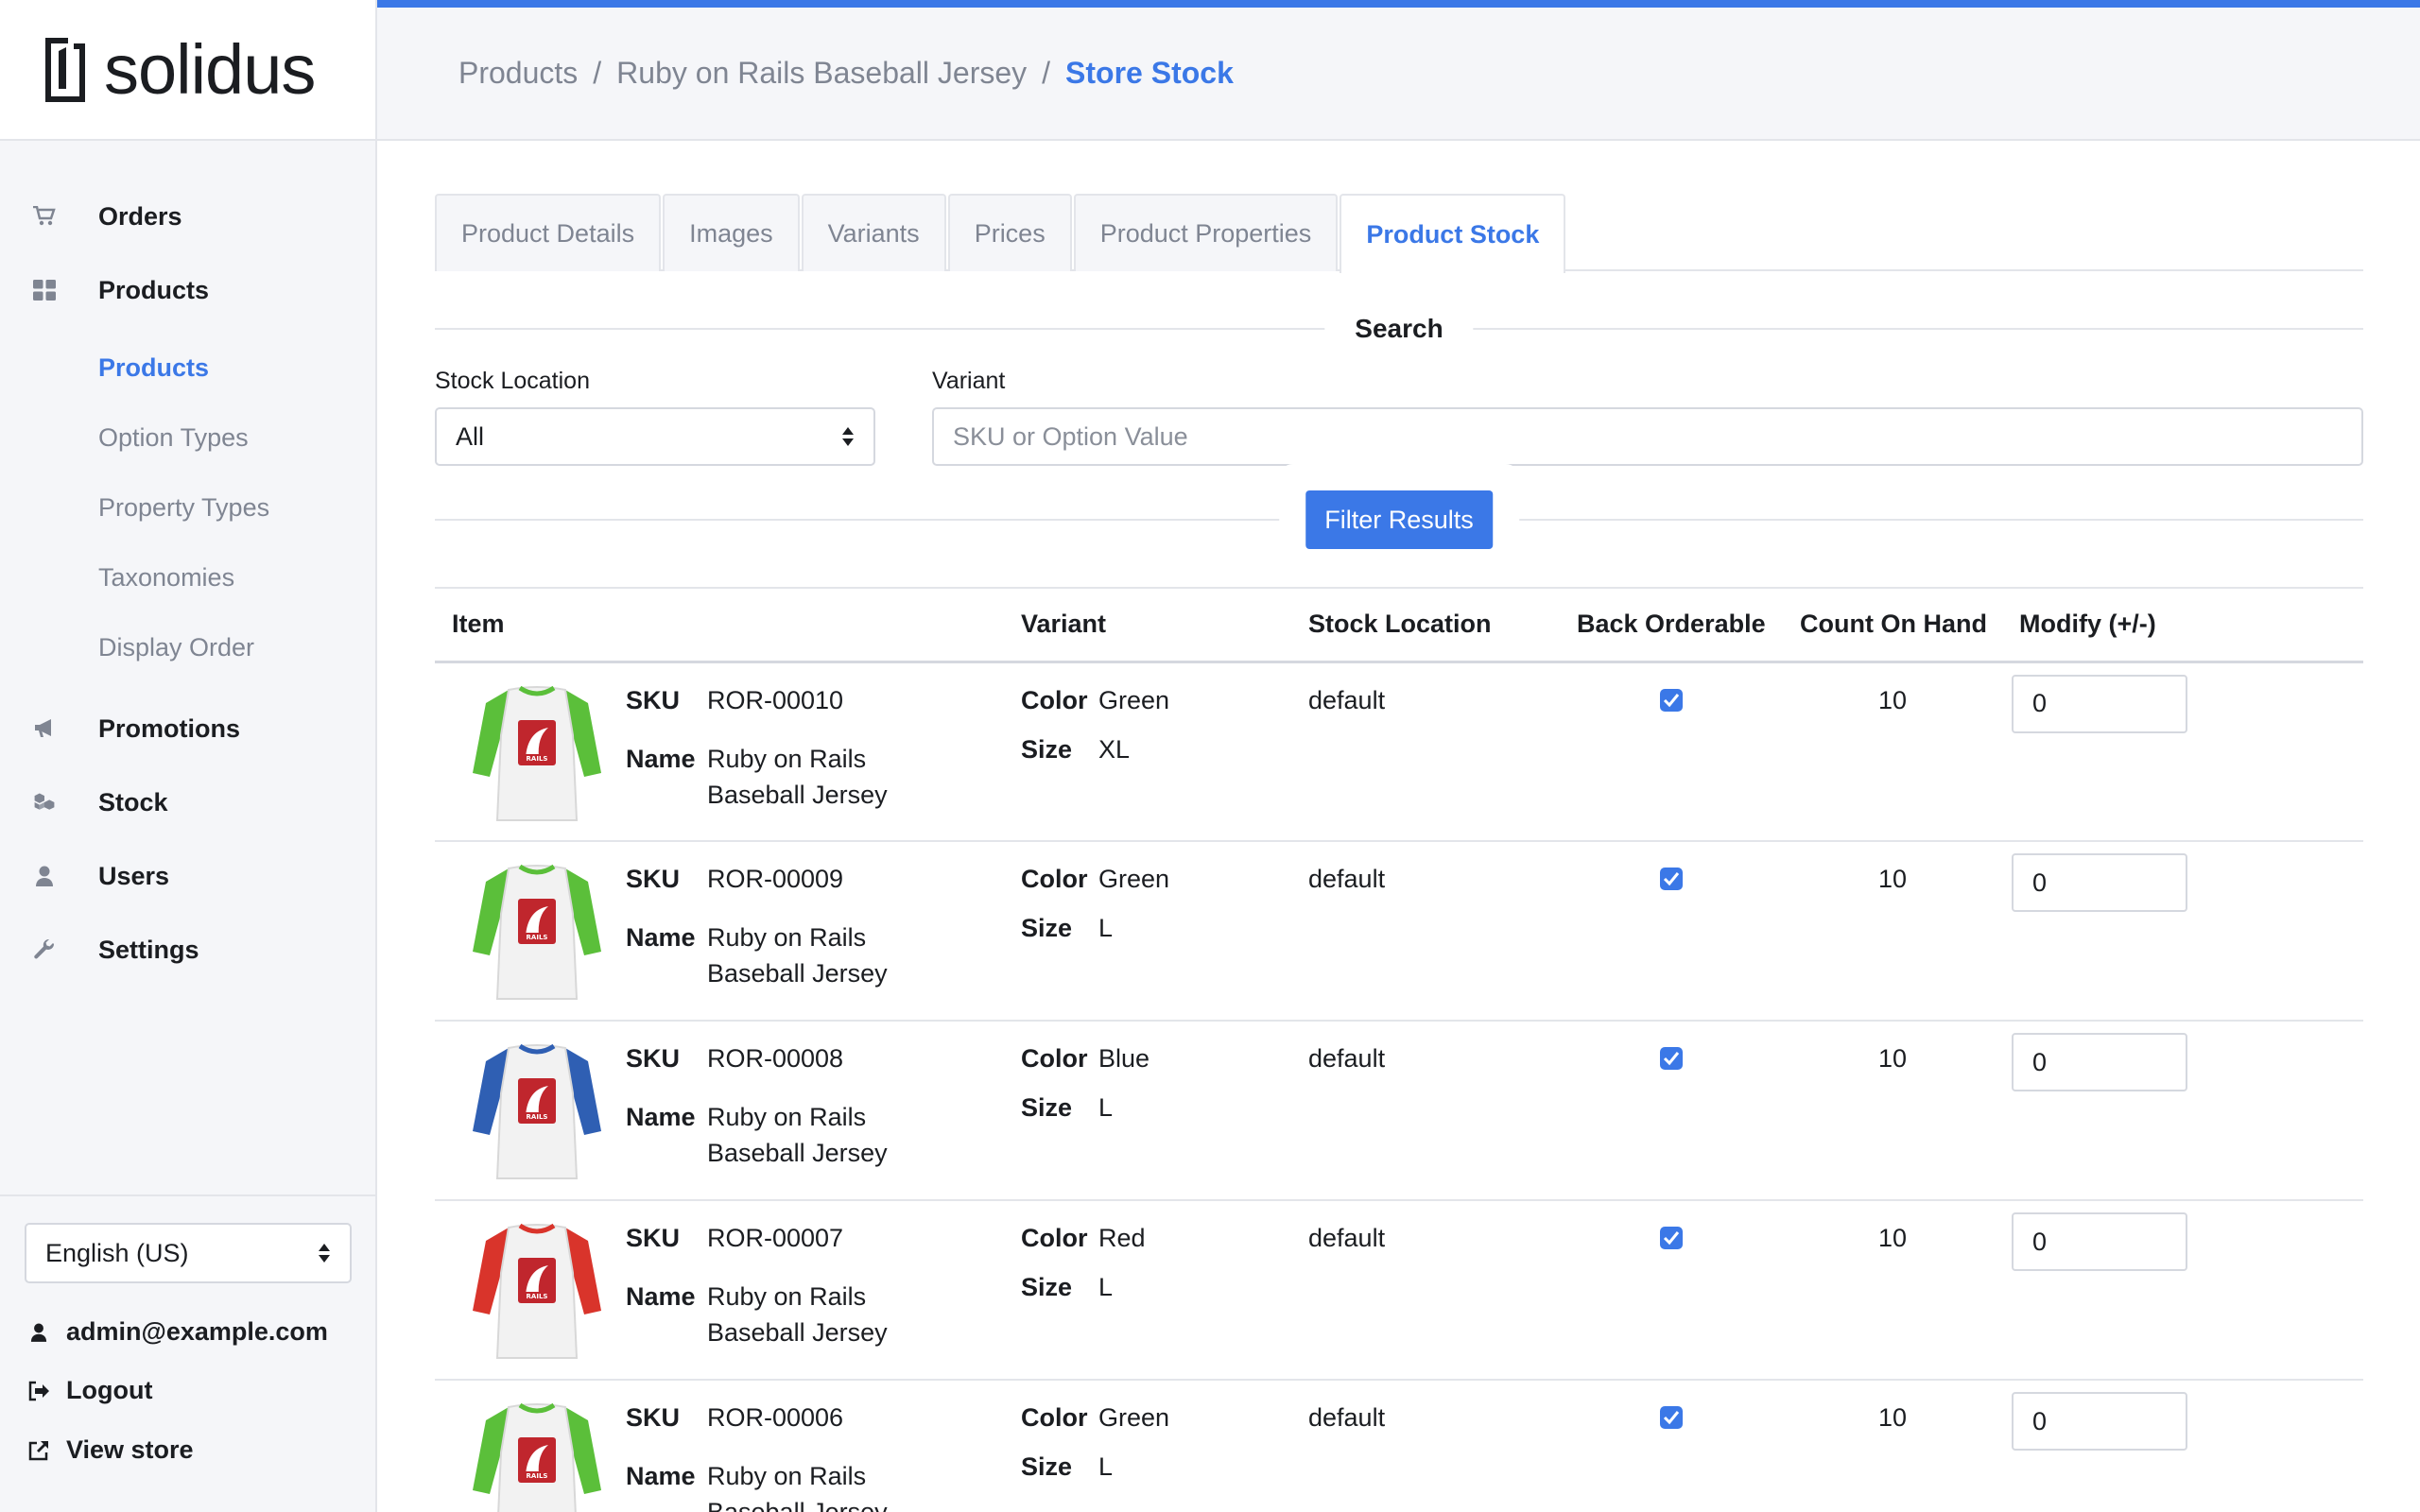 This screenshot has width=2420, height=1512. What do you see at coordinates (187, 437) in the screenshot?
I see `subnav-item-option-types: Option Types` at bounding box center [187, 437].